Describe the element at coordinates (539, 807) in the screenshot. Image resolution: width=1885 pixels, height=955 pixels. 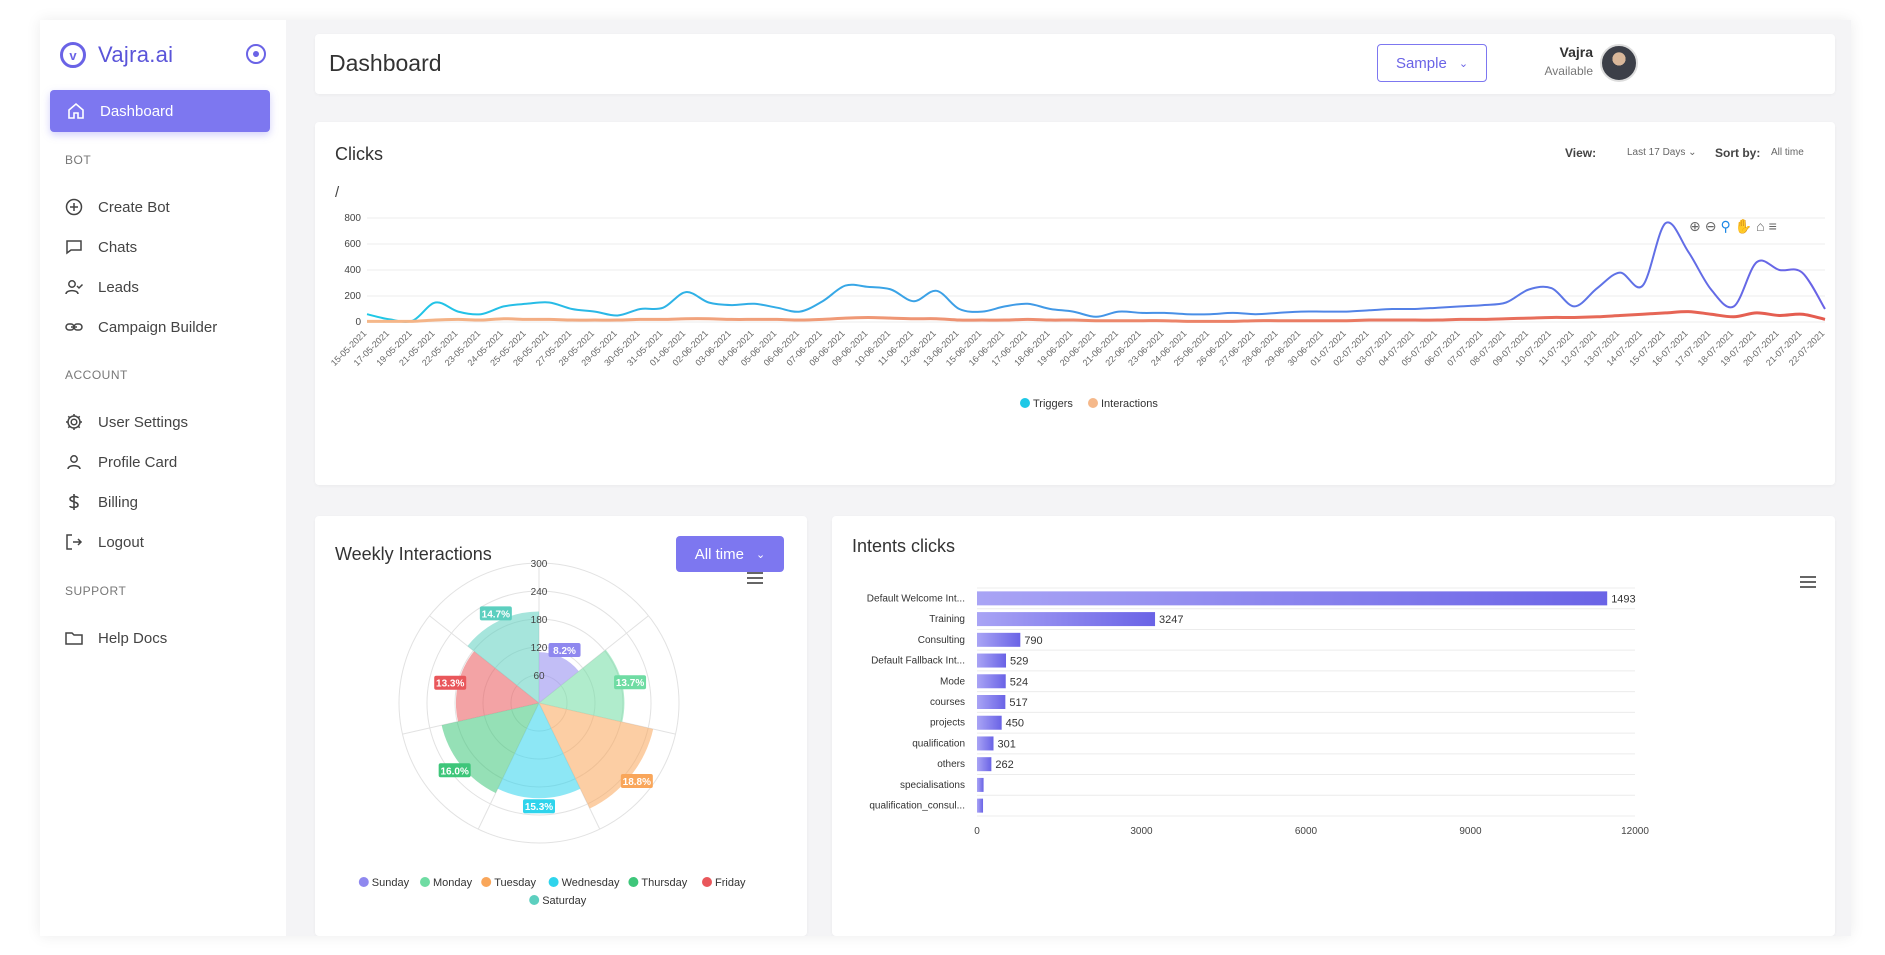
I see `data-label: 15.3%` at that location.